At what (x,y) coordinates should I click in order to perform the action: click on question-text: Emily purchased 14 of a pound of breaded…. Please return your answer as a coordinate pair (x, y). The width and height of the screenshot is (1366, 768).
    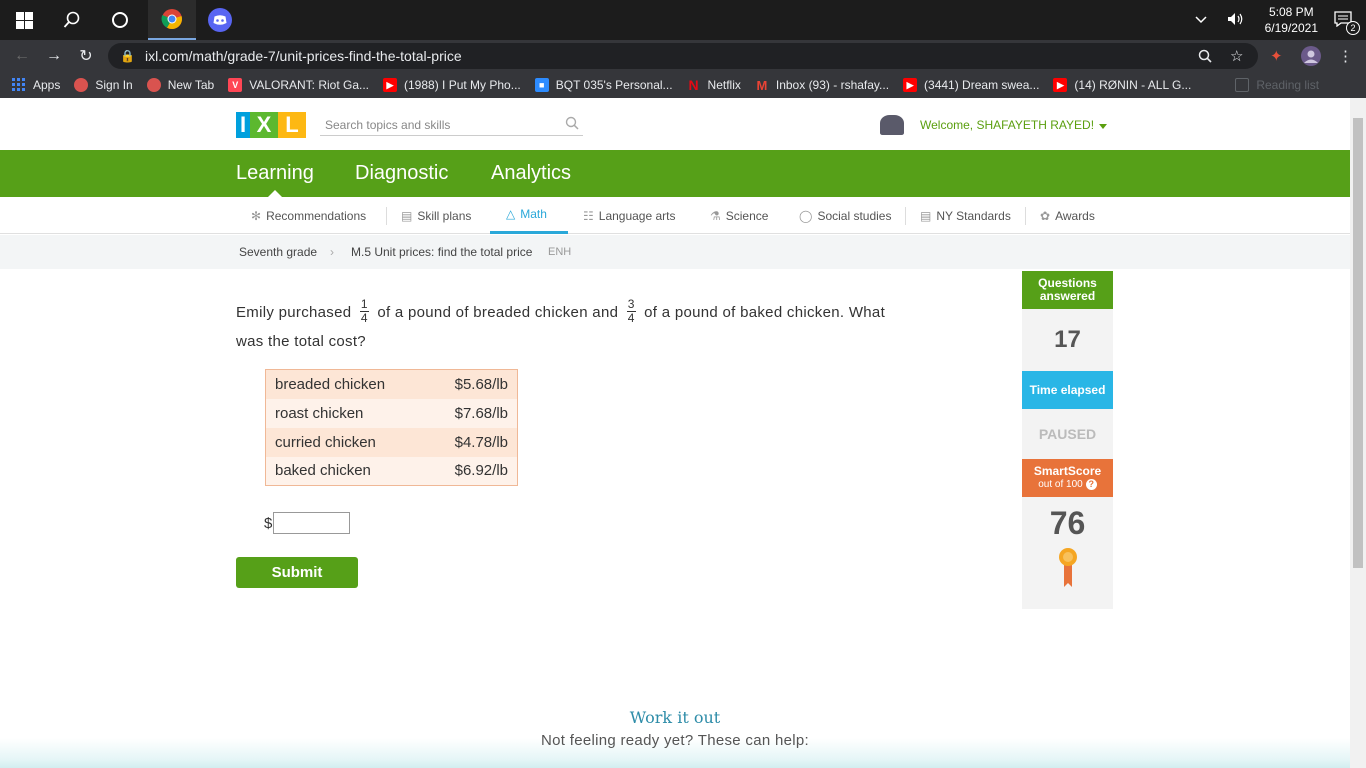
    Looking at the image, I should click on (576, 326).